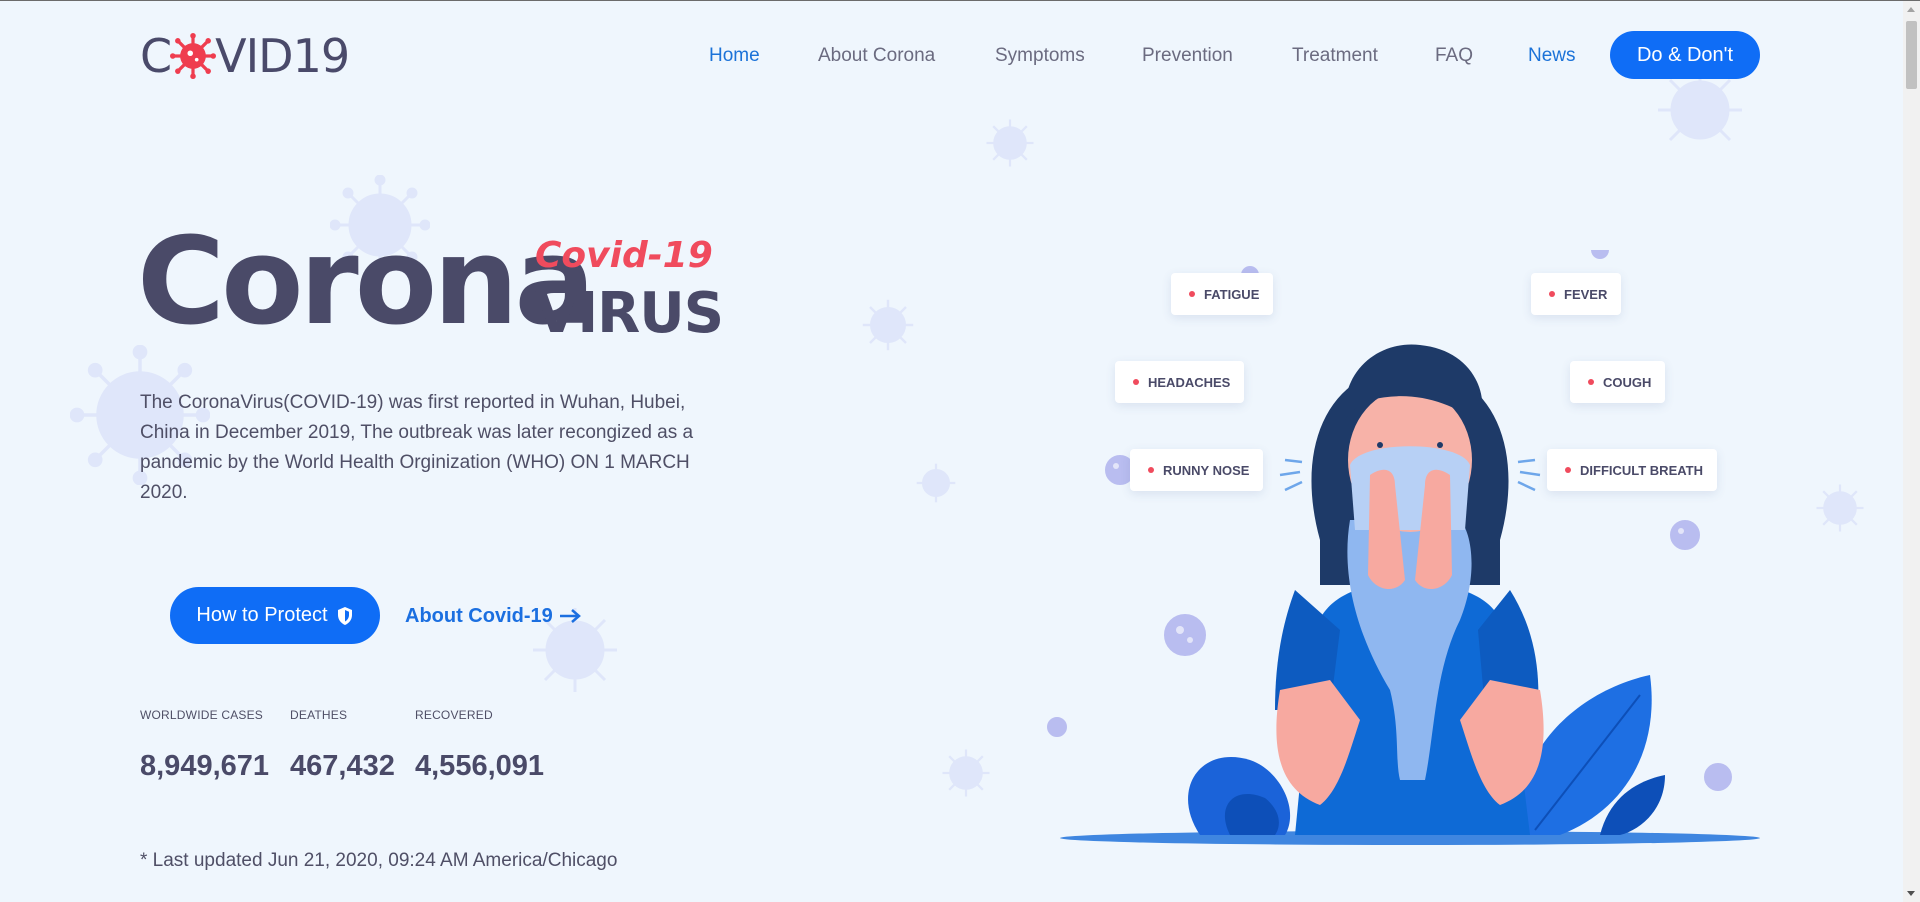  I want to click on symptom-tag-runny-nose: RUNNY NOSE, so click(1197, 470).